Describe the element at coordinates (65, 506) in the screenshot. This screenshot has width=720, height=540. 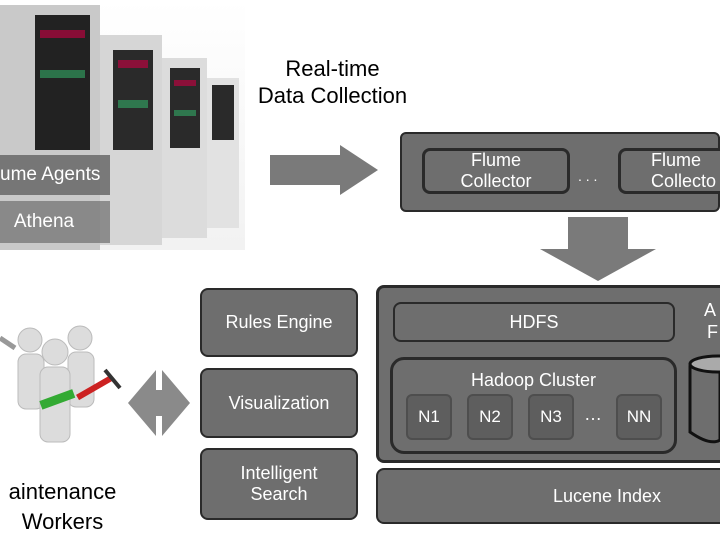
I see `workers-label: aintenance Workers` at that location.